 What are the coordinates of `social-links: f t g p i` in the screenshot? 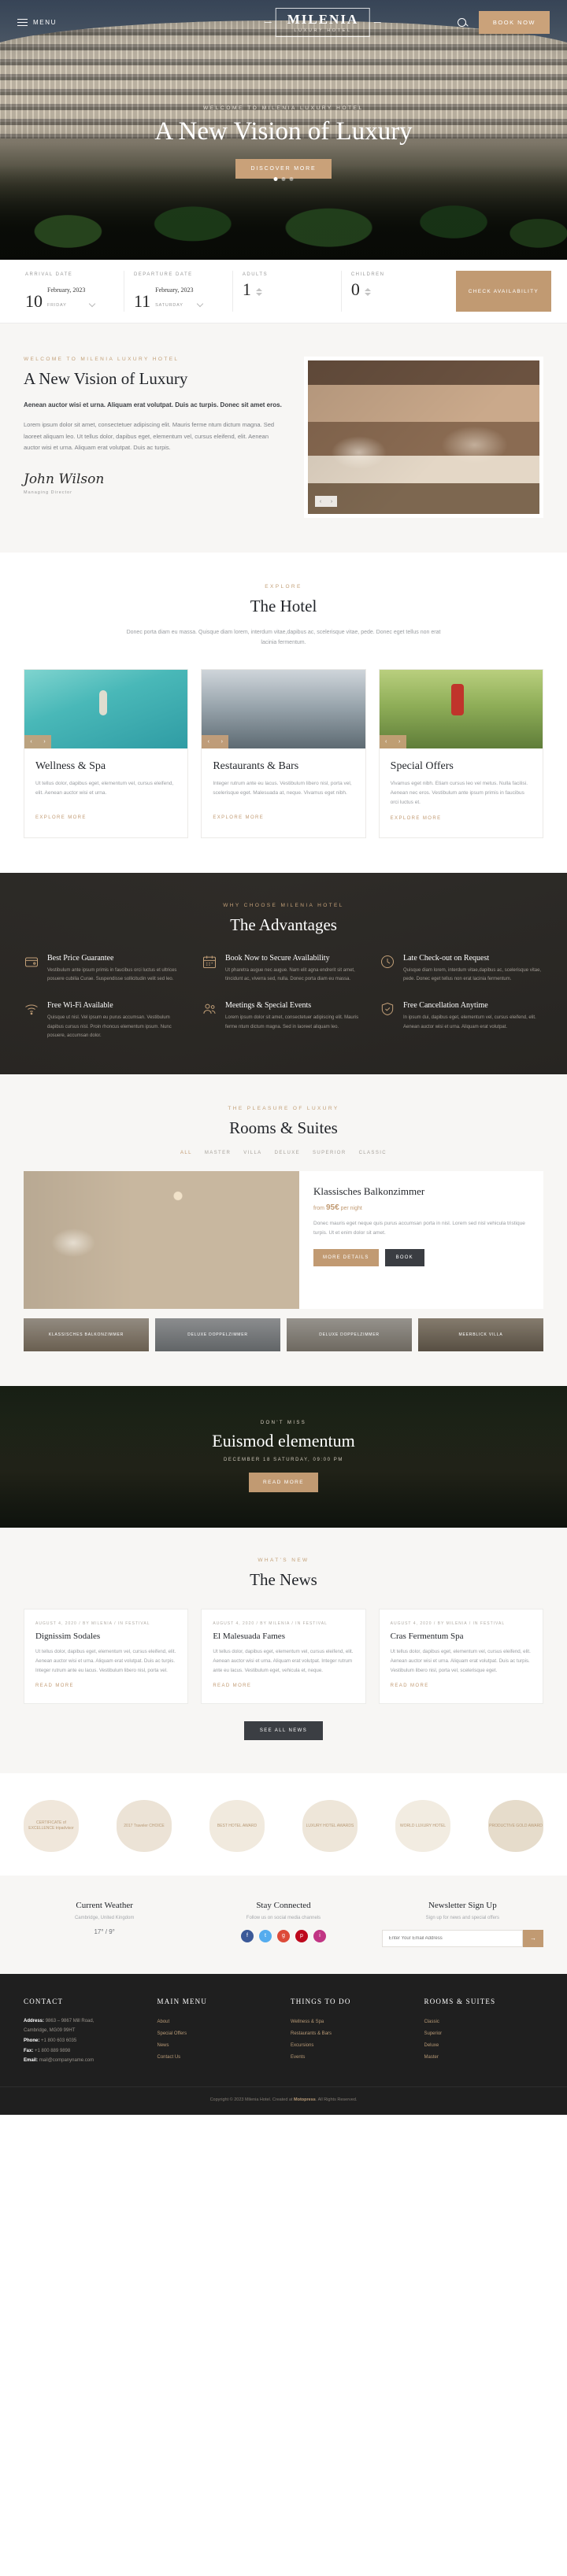 It's located at (283, 1935).